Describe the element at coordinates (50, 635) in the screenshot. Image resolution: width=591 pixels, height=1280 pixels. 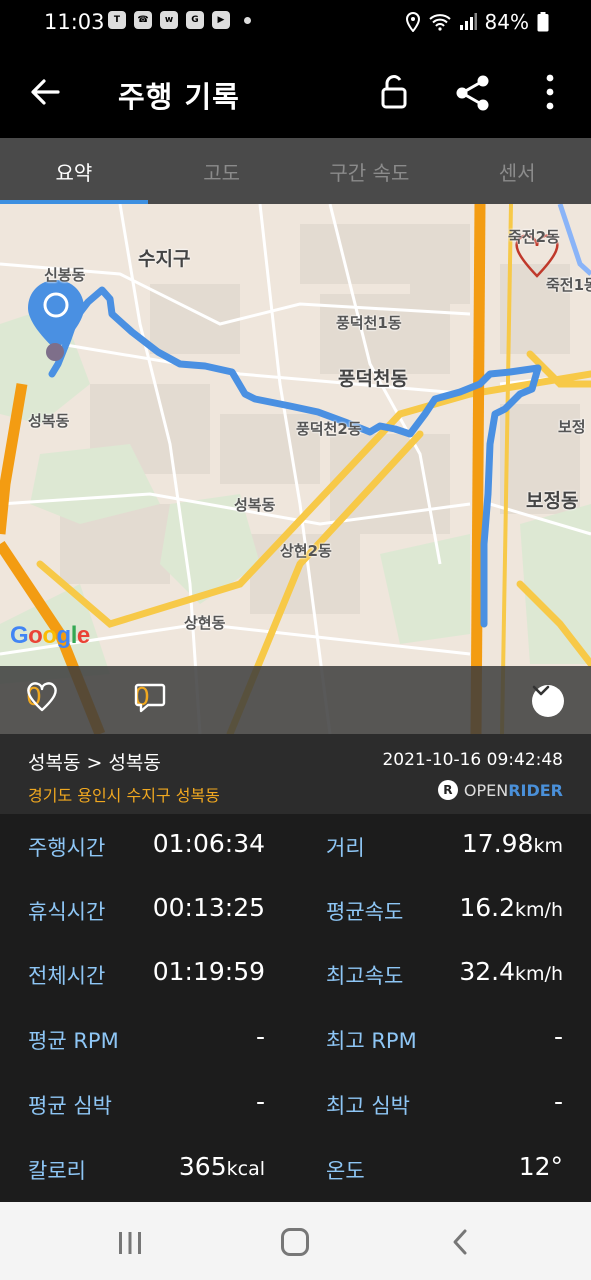
I see `google-logo: Google` at that location.